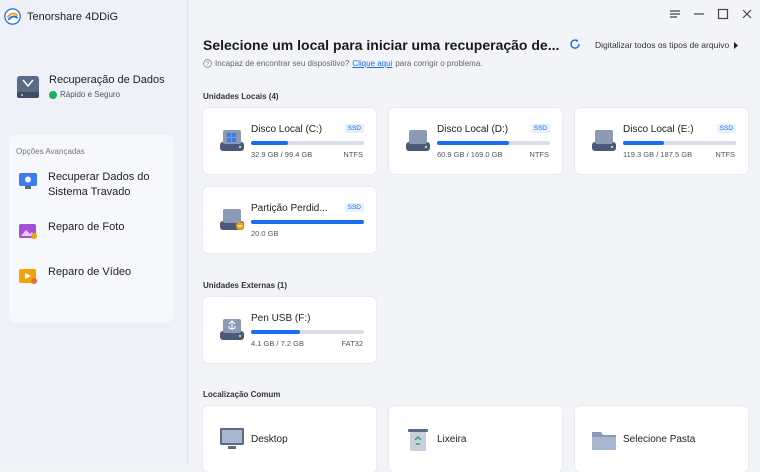  What do you see at coordinates (73, 16) in the screenshot?
I see `app-title: Tenorshare 4DDiG` at bounding box center [73, 16].